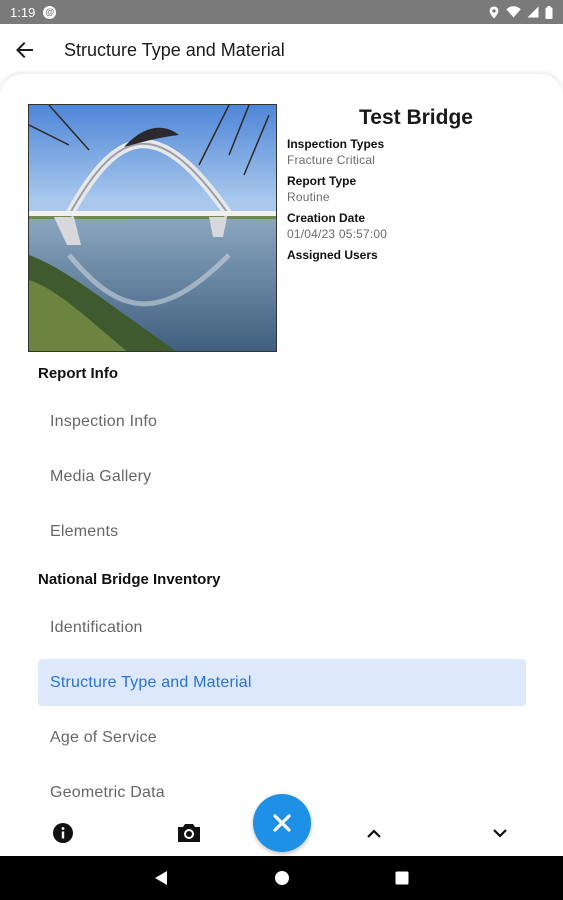  Describe the element at coordinates (513, 12) in the screenshot. I see `wifi-icon` at that location.